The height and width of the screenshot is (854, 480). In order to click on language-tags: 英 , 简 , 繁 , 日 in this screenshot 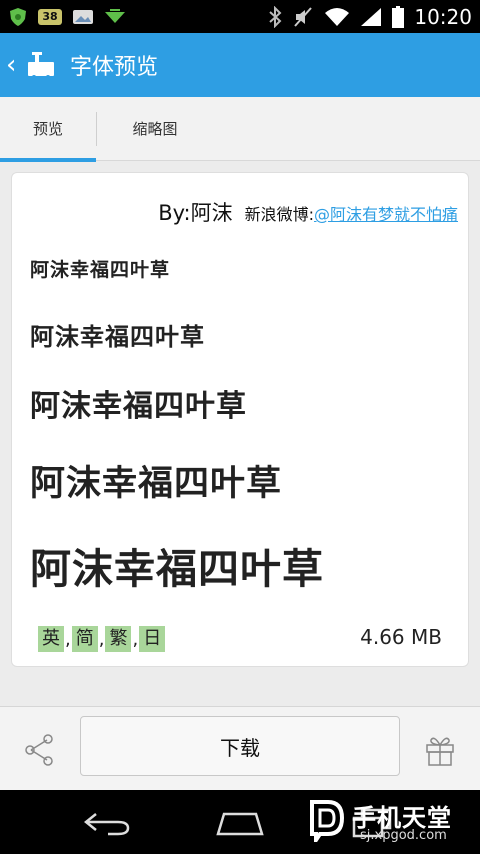, I will do `click(102, 639)`.